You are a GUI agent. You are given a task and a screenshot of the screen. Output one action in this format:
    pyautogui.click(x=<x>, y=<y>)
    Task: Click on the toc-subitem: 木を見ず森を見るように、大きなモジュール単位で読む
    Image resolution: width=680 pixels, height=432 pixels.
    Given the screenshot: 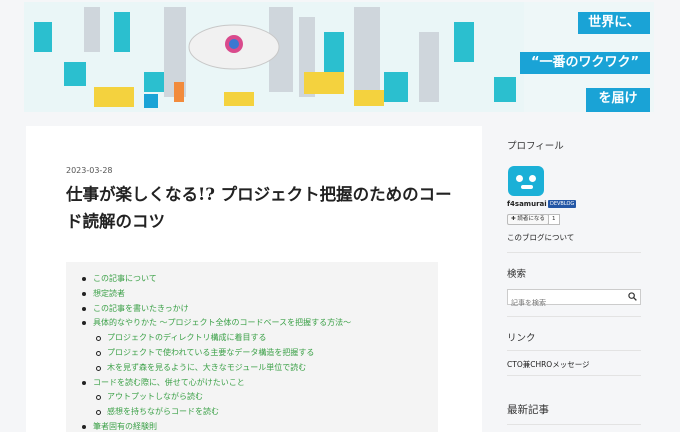 What is the action you would take?
    pyautogui.click(x=267, y=368)
    